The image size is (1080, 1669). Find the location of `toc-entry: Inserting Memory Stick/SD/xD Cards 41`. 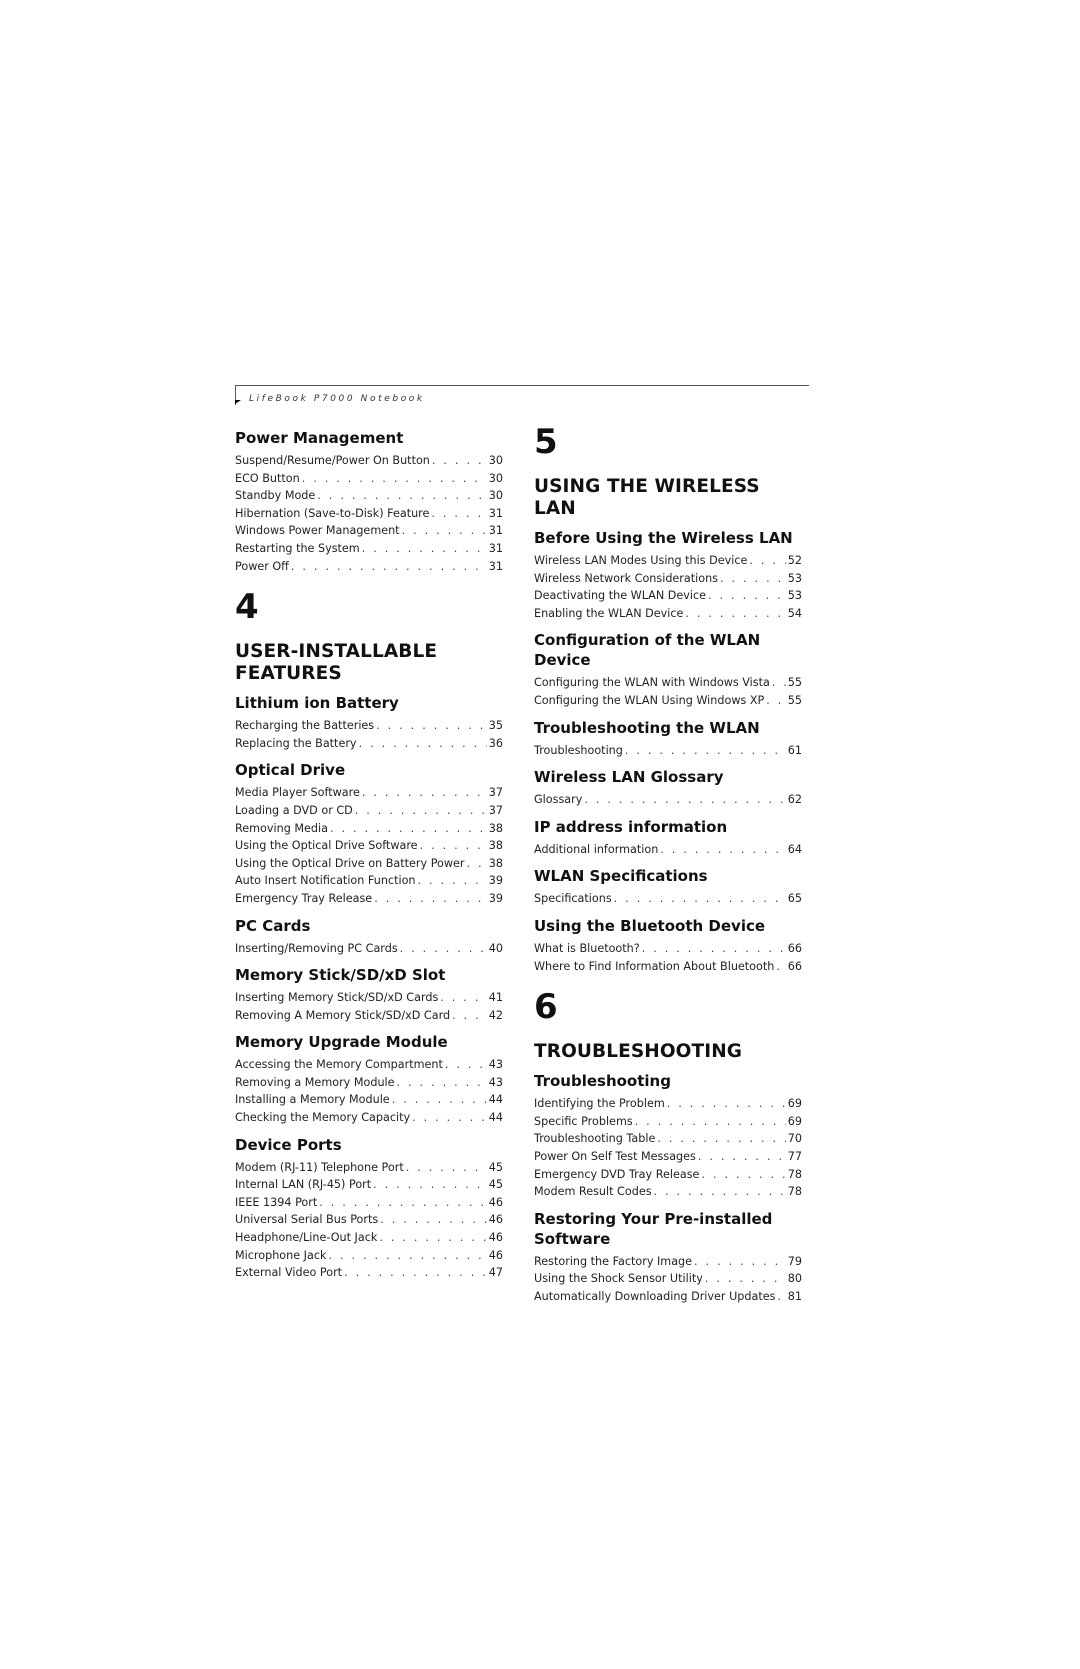

toc-entry: Inserting Memory Stick/SD/xD Cards 41 is located at coordinates (369, 998).